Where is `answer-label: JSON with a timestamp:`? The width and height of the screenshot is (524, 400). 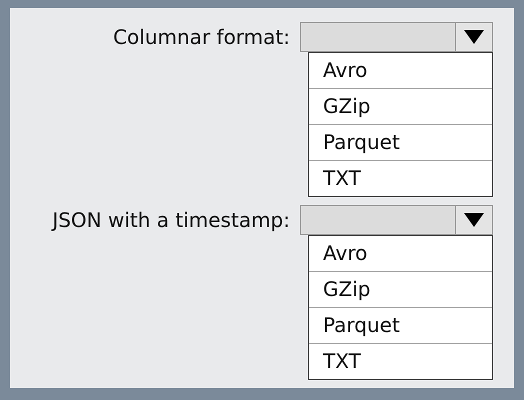 answer-label: JSON with a timestamp: is located at coordinates (170, 220).